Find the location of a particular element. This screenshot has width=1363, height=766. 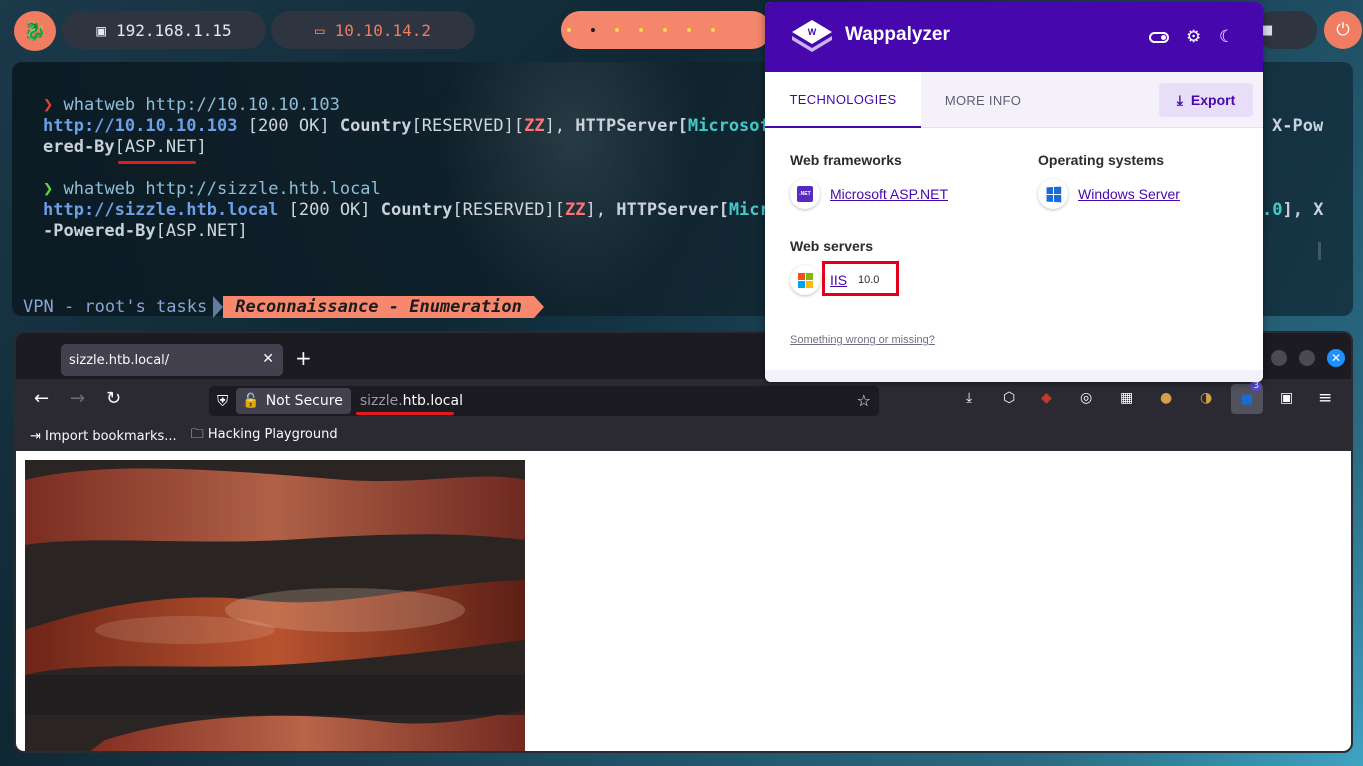

tab-close-icon: ✕ is located at coordinates (268, 359).